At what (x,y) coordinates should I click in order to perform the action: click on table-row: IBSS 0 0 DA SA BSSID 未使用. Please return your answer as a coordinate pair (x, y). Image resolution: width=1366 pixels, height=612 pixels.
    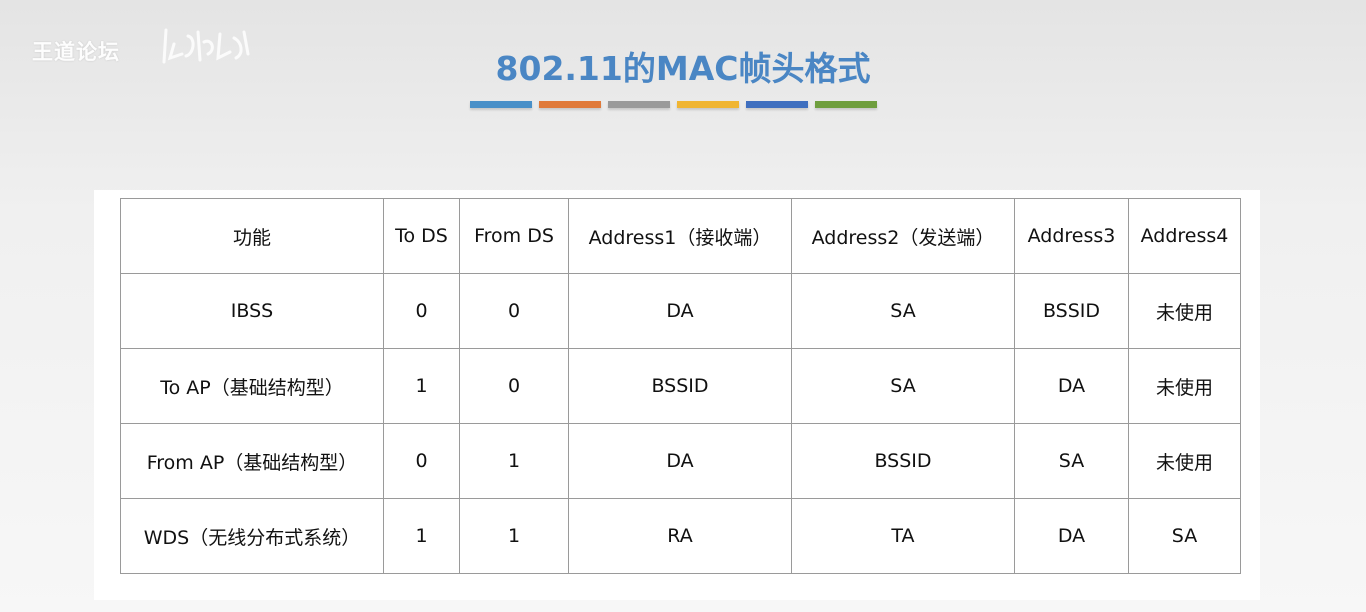
    Looking at the image, I should click on (680, 311).